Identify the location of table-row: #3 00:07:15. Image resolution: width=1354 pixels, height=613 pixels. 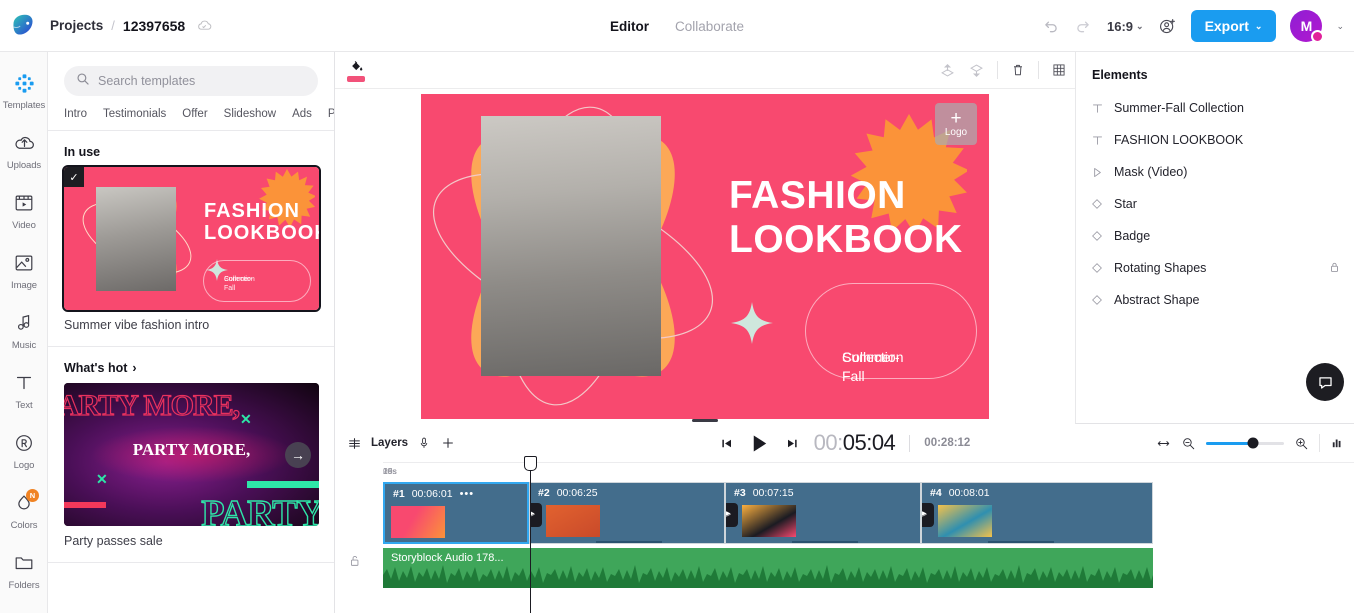
(823, 513).